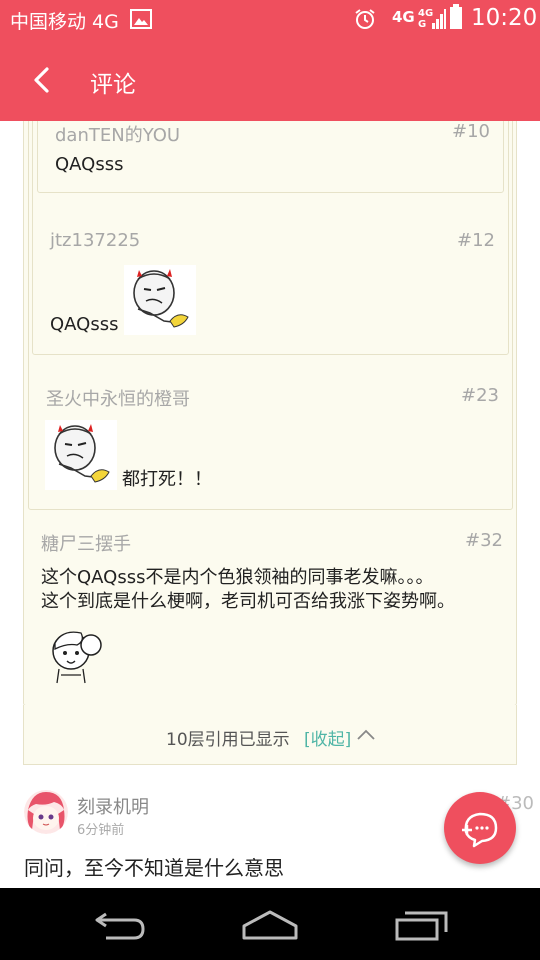 This screenshot has width=540, height=960. What do you see at coordinates (270, 20) in the screenshot?
I see `status-bar: 中国移动 4G 4G 4G G 10:20` at bounding box center [270, 20].